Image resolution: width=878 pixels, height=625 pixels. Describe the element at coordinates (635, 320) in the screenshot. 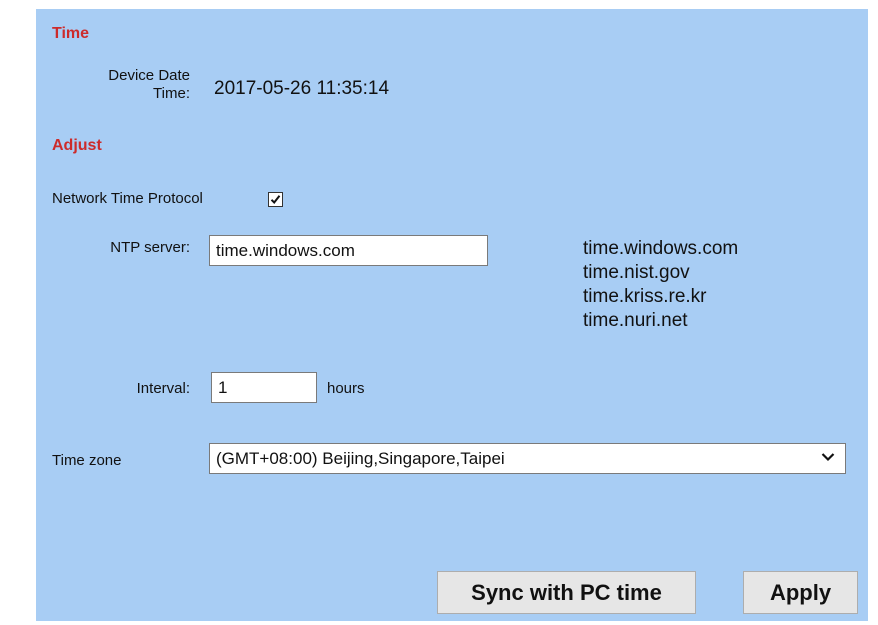

I see `ntp-server-suggestion: time.nuri.net` at that location.